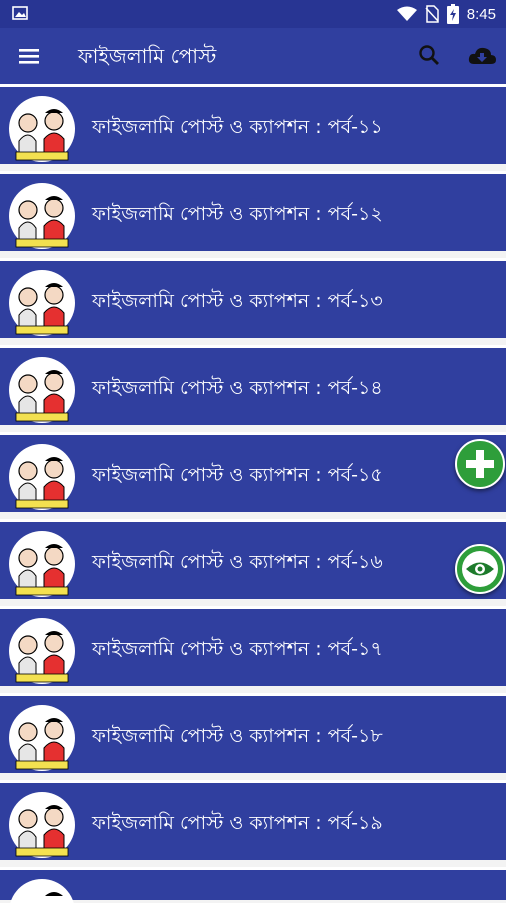  I want to click on list-item: ফাইজলামি পোস্ট ও ক্যাপশন : পর্ব-১৬, so click(253, 559).